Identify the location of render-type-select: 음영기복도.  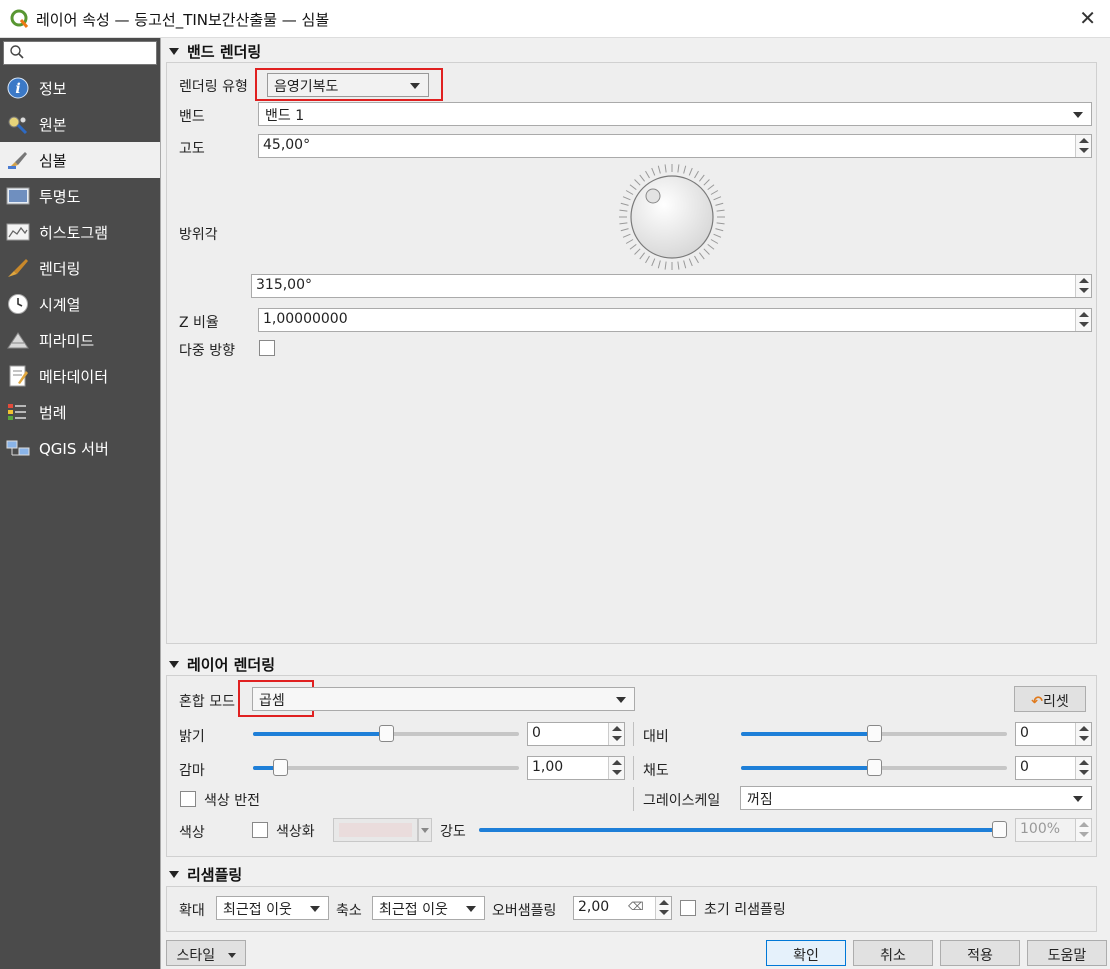
(348, 85).